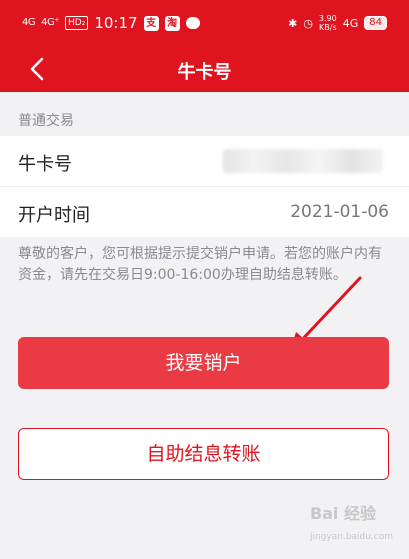 Image resolution: width=409 pixels, height=559 pixels. Describe the element at coordinates (351, 537) in the screenshot. I see `watermark-url: jingyan.baidu.com` at that location.